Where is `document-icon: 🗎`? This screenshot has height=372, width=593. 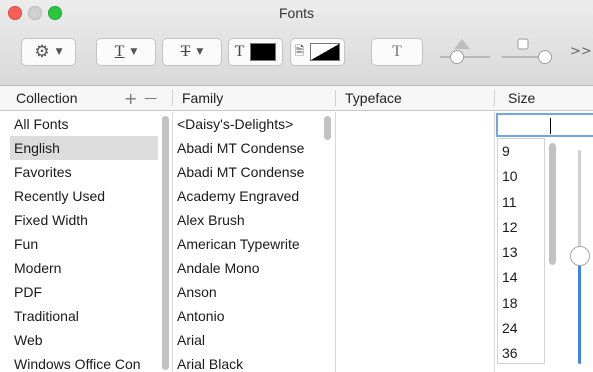 document-icon: 🗎 is located at coordinates (299, 50).